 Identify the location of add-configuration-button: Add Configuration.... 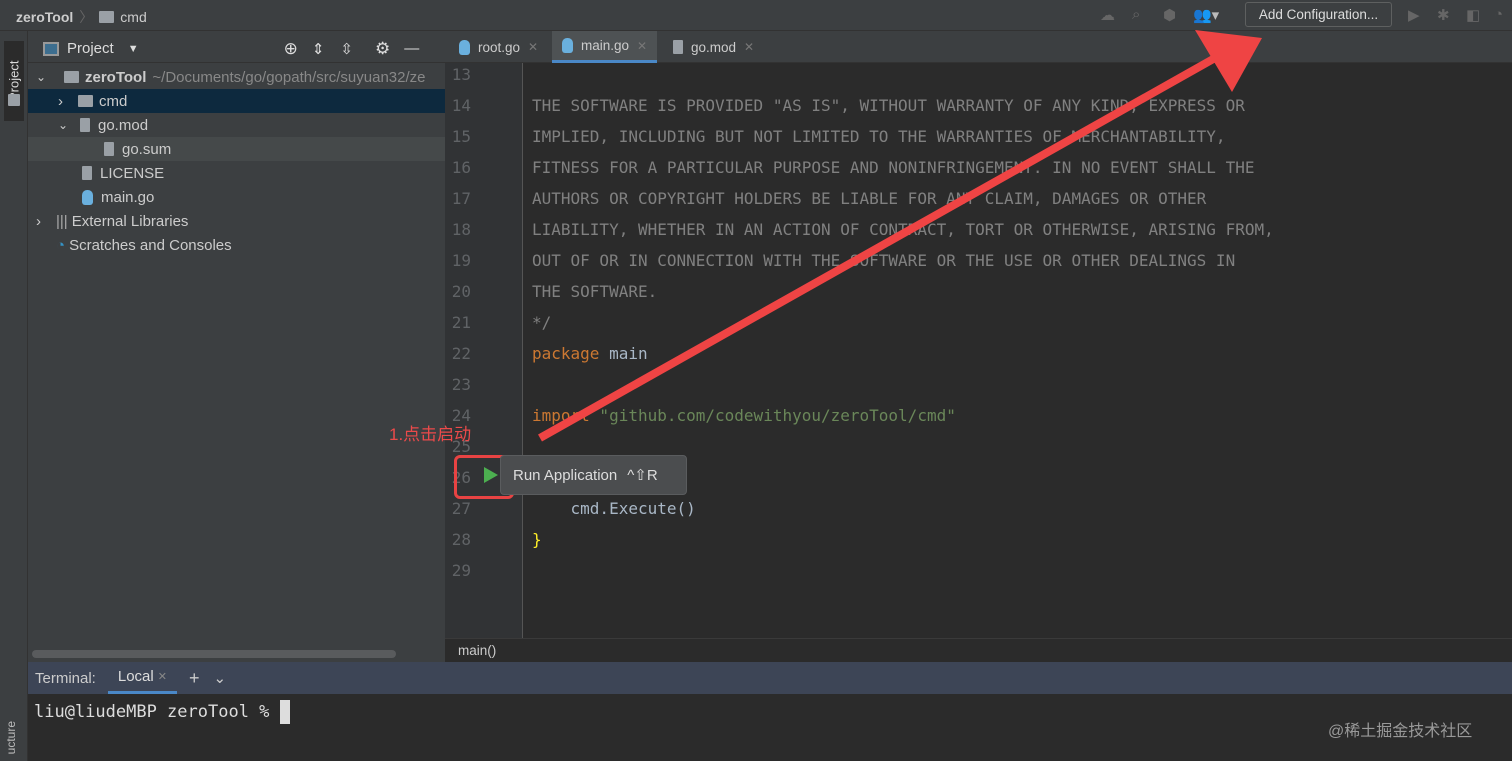
(1318, 14).